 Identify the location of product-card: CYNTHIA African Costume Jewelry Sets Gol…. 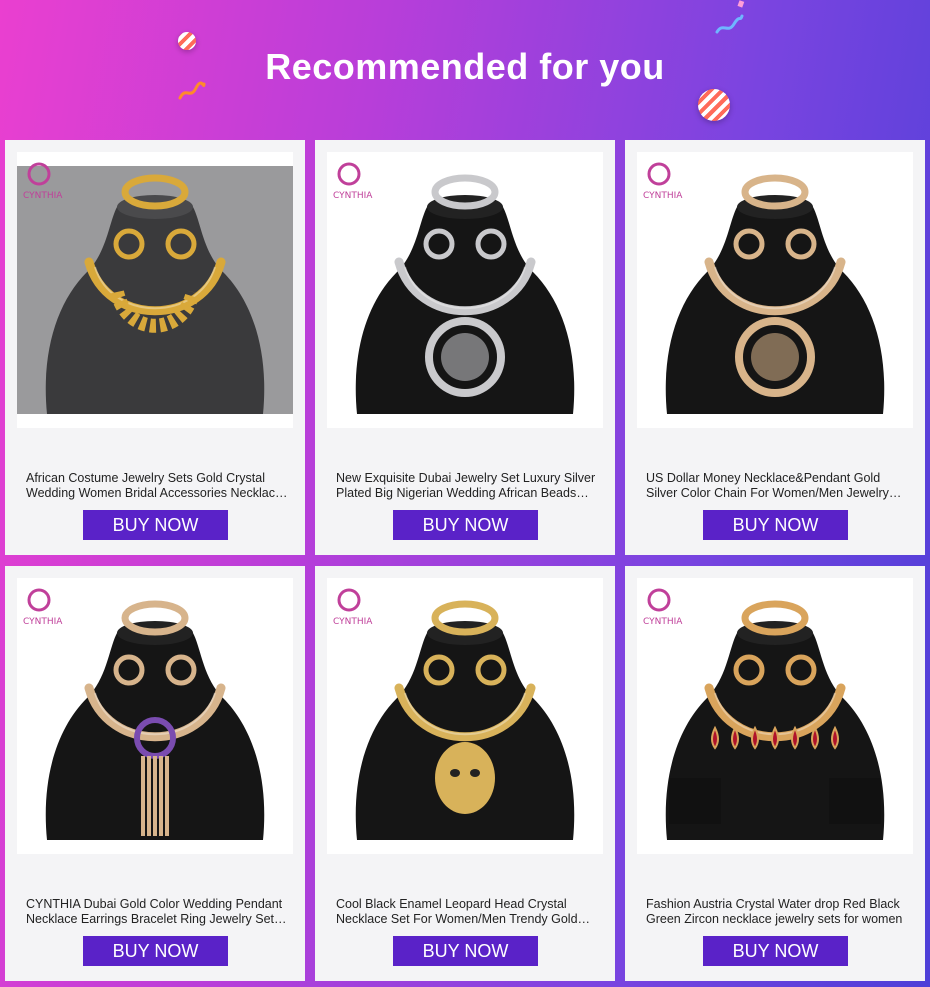
(155, 347).